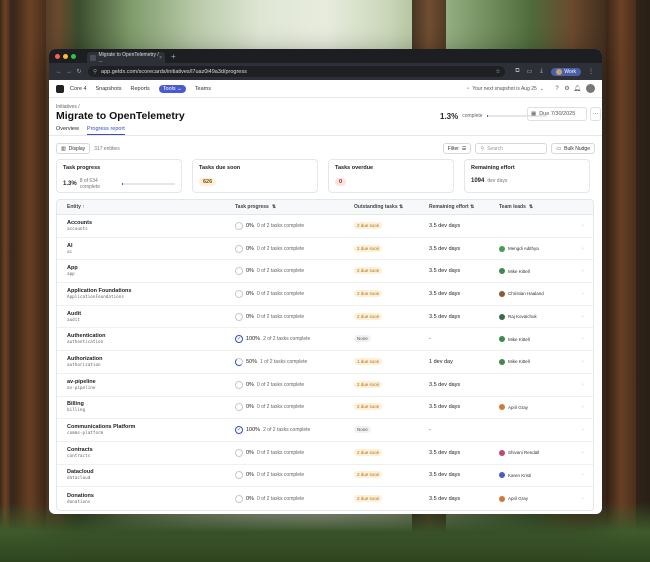  Describe the element at coordinates (519, 475) in the screenshot. I see `team-lead-name: Karen Kristi` at that location.